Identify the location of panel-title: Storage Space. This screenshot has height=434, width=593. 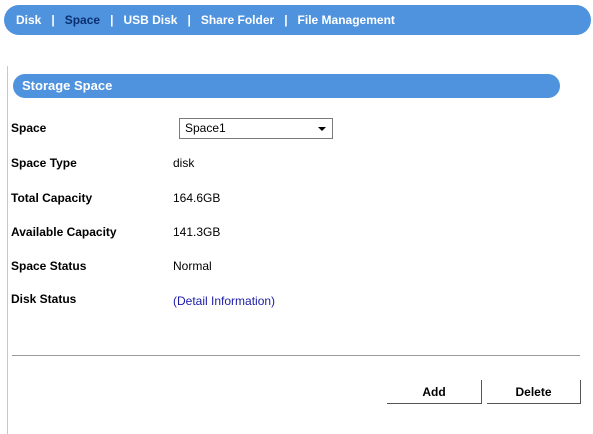
(286, 86).